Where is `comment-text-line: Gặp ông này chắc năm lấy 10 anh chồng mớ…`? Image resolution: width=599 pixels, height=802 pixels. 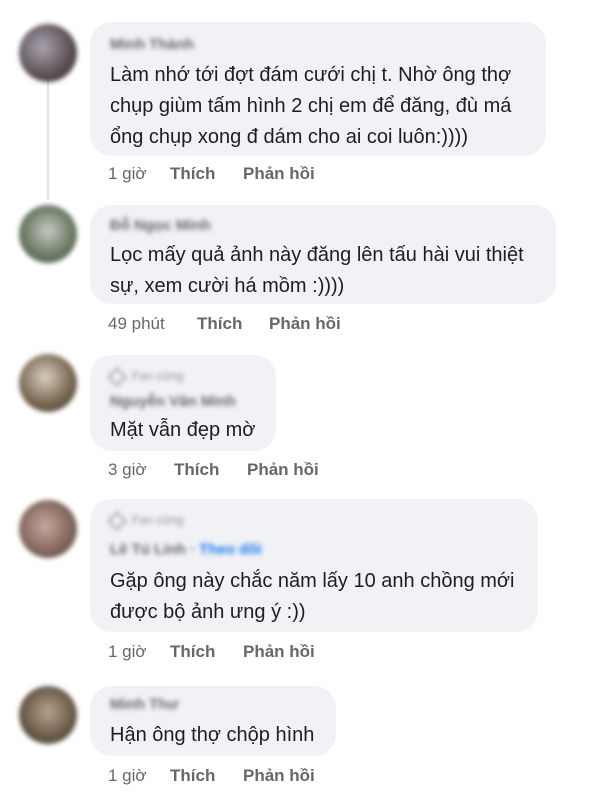 comment-text-line: Gặp ông này chắc năm lấy 10 anh chồng mớ… is located at coordinates (312, 581).